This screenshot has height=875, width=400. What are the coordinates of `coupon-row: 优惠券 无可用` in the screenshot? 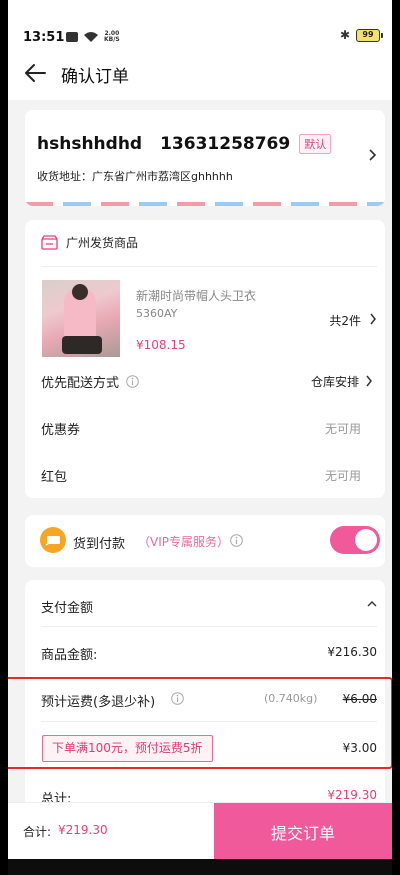 It's located at (208, 428).